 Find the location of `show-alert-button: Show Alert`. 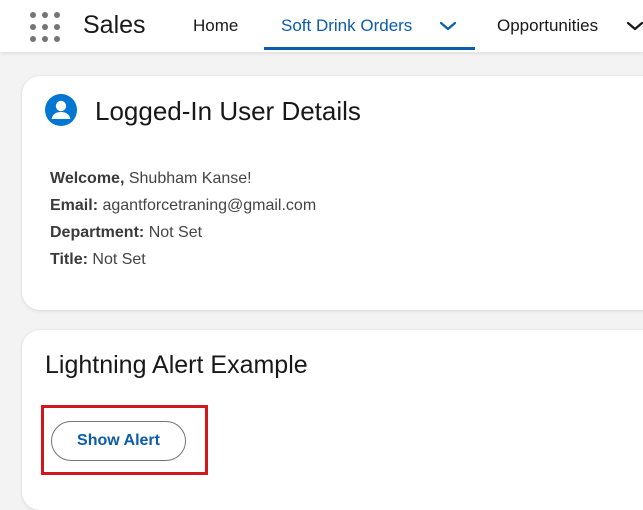

show-alert-button: Show Alert is located at coordinates (118, 441).